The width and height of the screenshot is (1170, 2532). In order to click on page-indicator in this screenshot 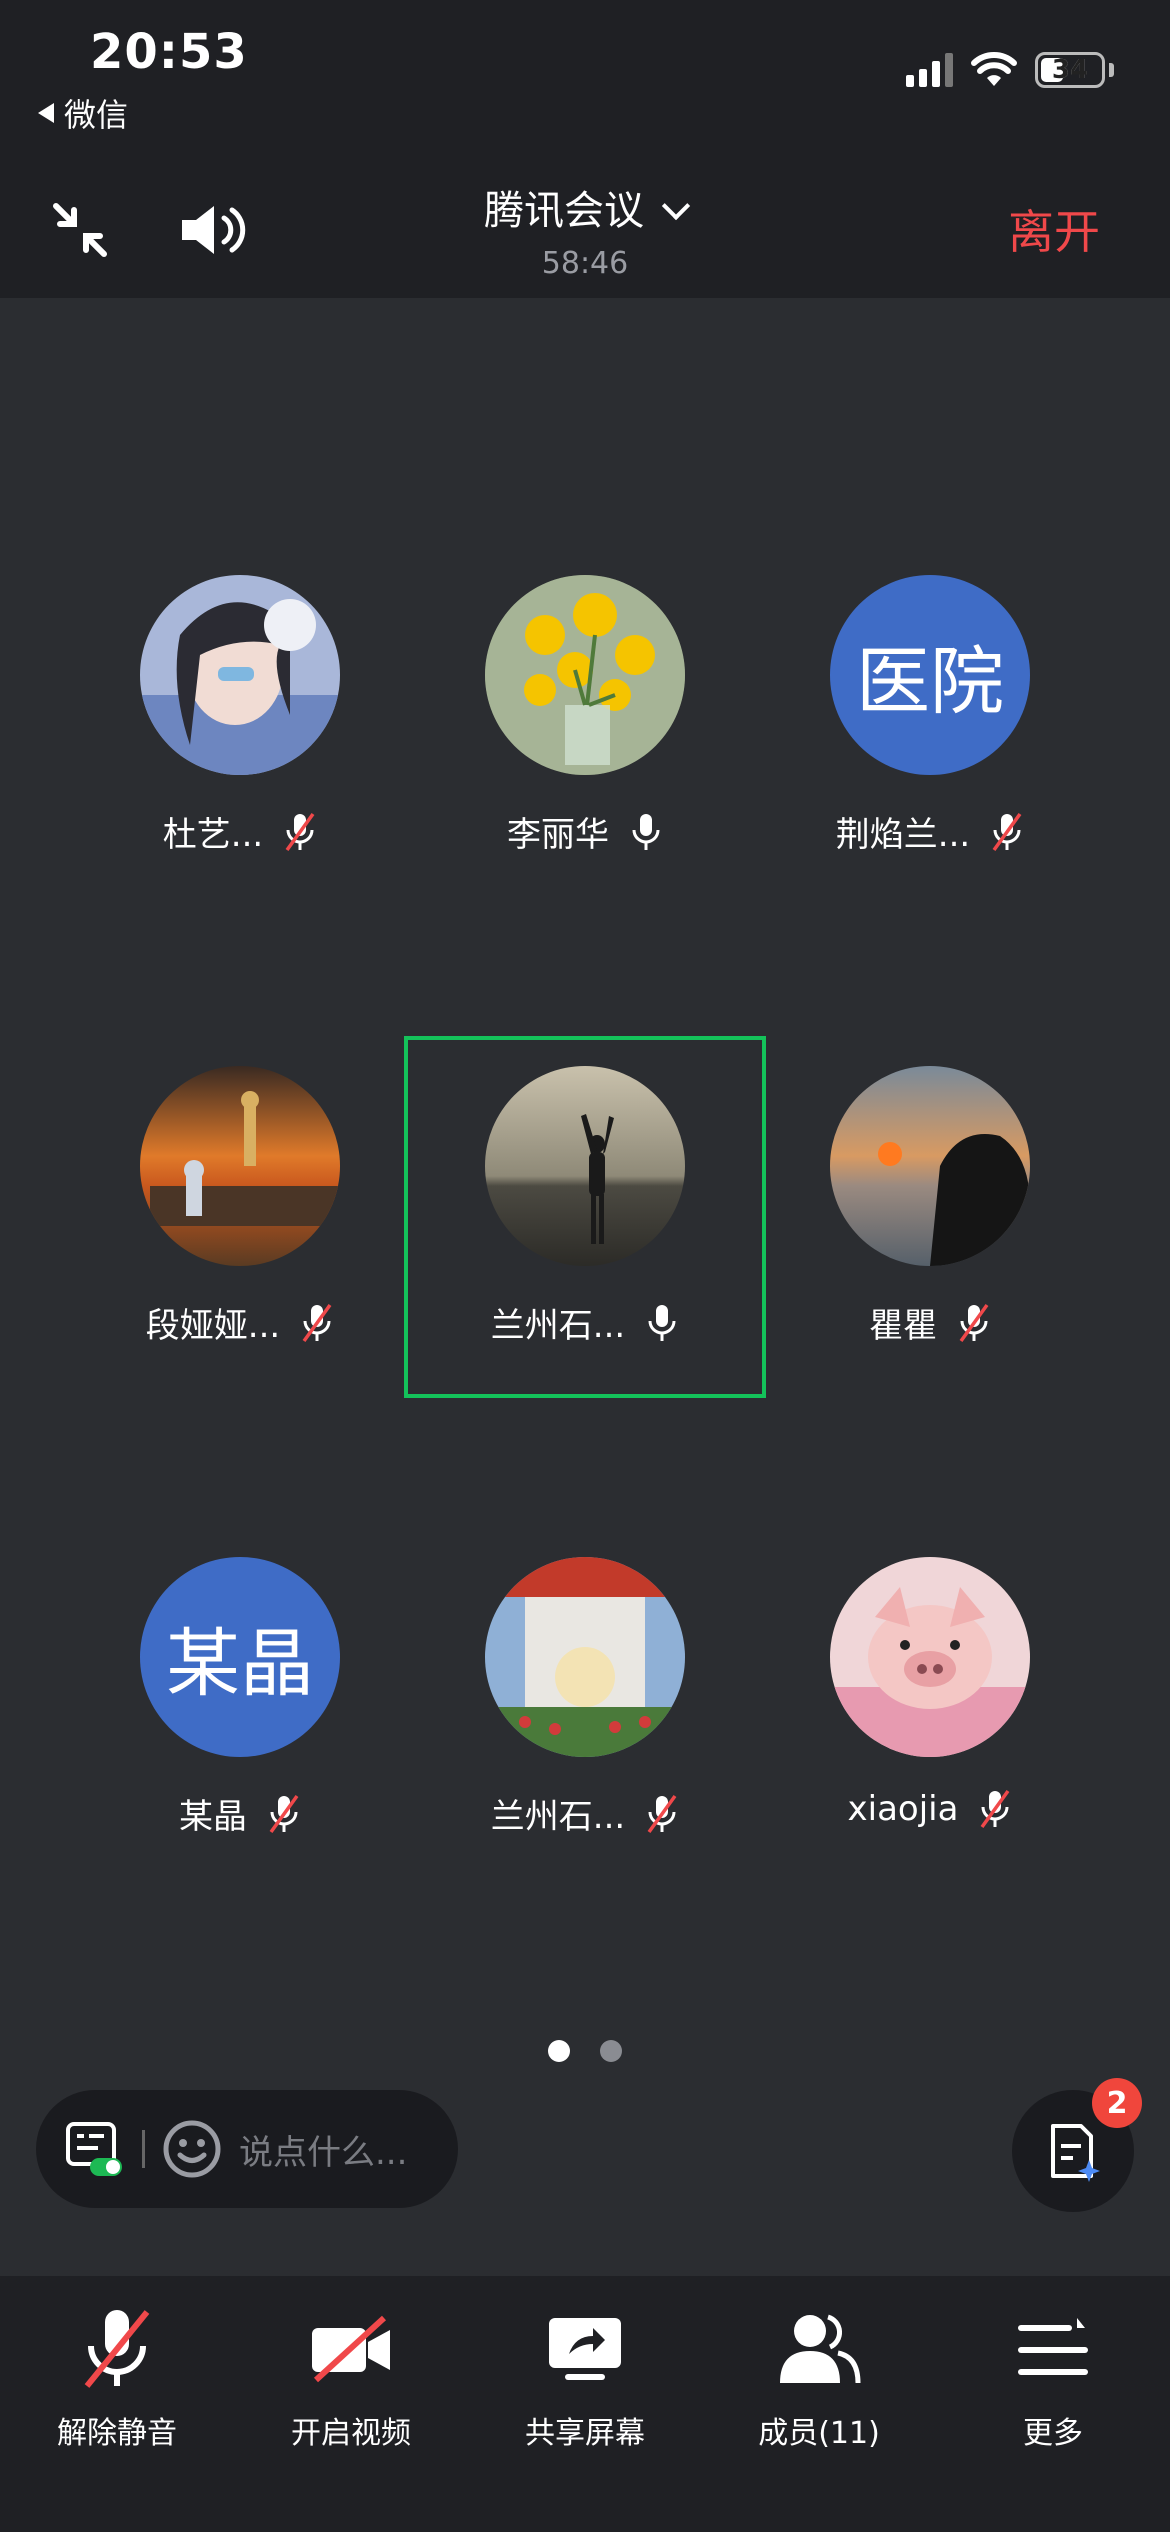, I will do `click(585, 2051)`.